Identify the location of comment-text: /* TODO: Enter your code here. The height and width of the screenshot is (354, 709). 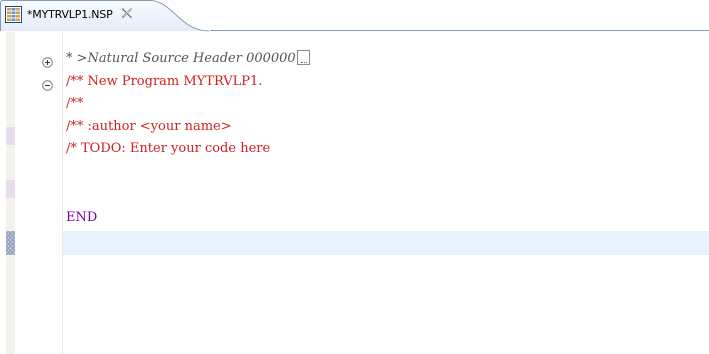
(168, 148).